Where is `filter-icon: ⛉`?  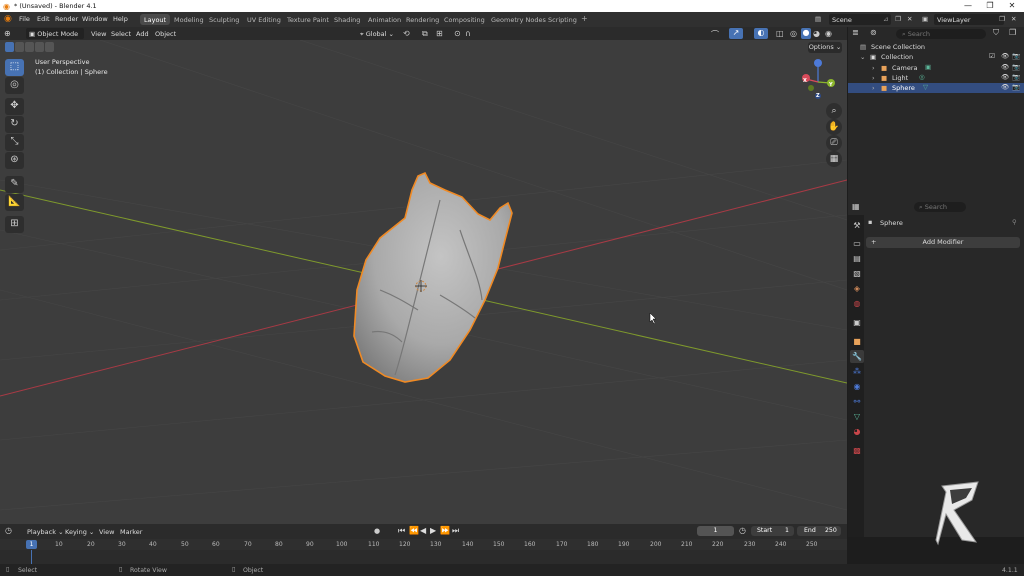
filter-icon: ⛉ is located at coordinates (996, 33).